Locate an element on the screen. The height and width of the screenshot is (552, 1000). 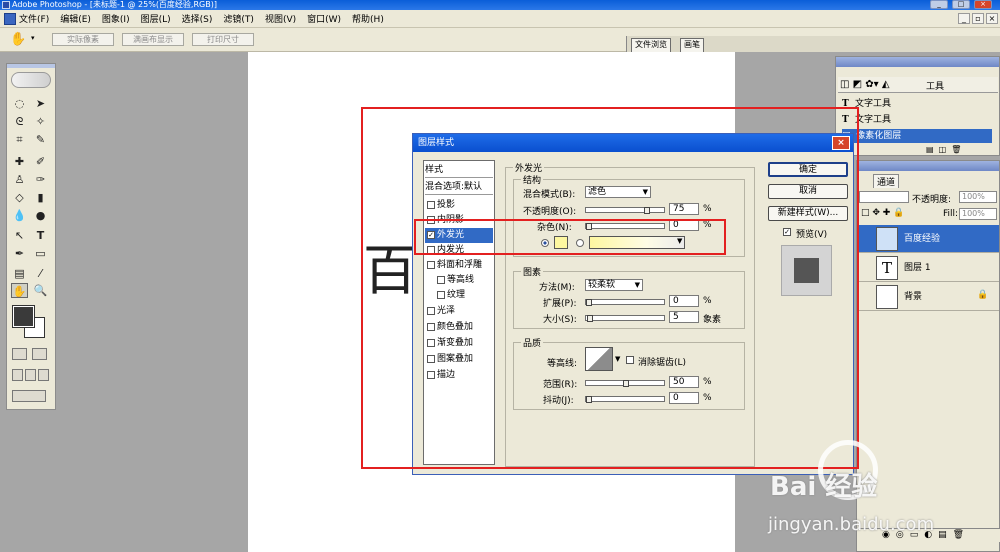
solid-color-radio is located at coordinates (545, 243).